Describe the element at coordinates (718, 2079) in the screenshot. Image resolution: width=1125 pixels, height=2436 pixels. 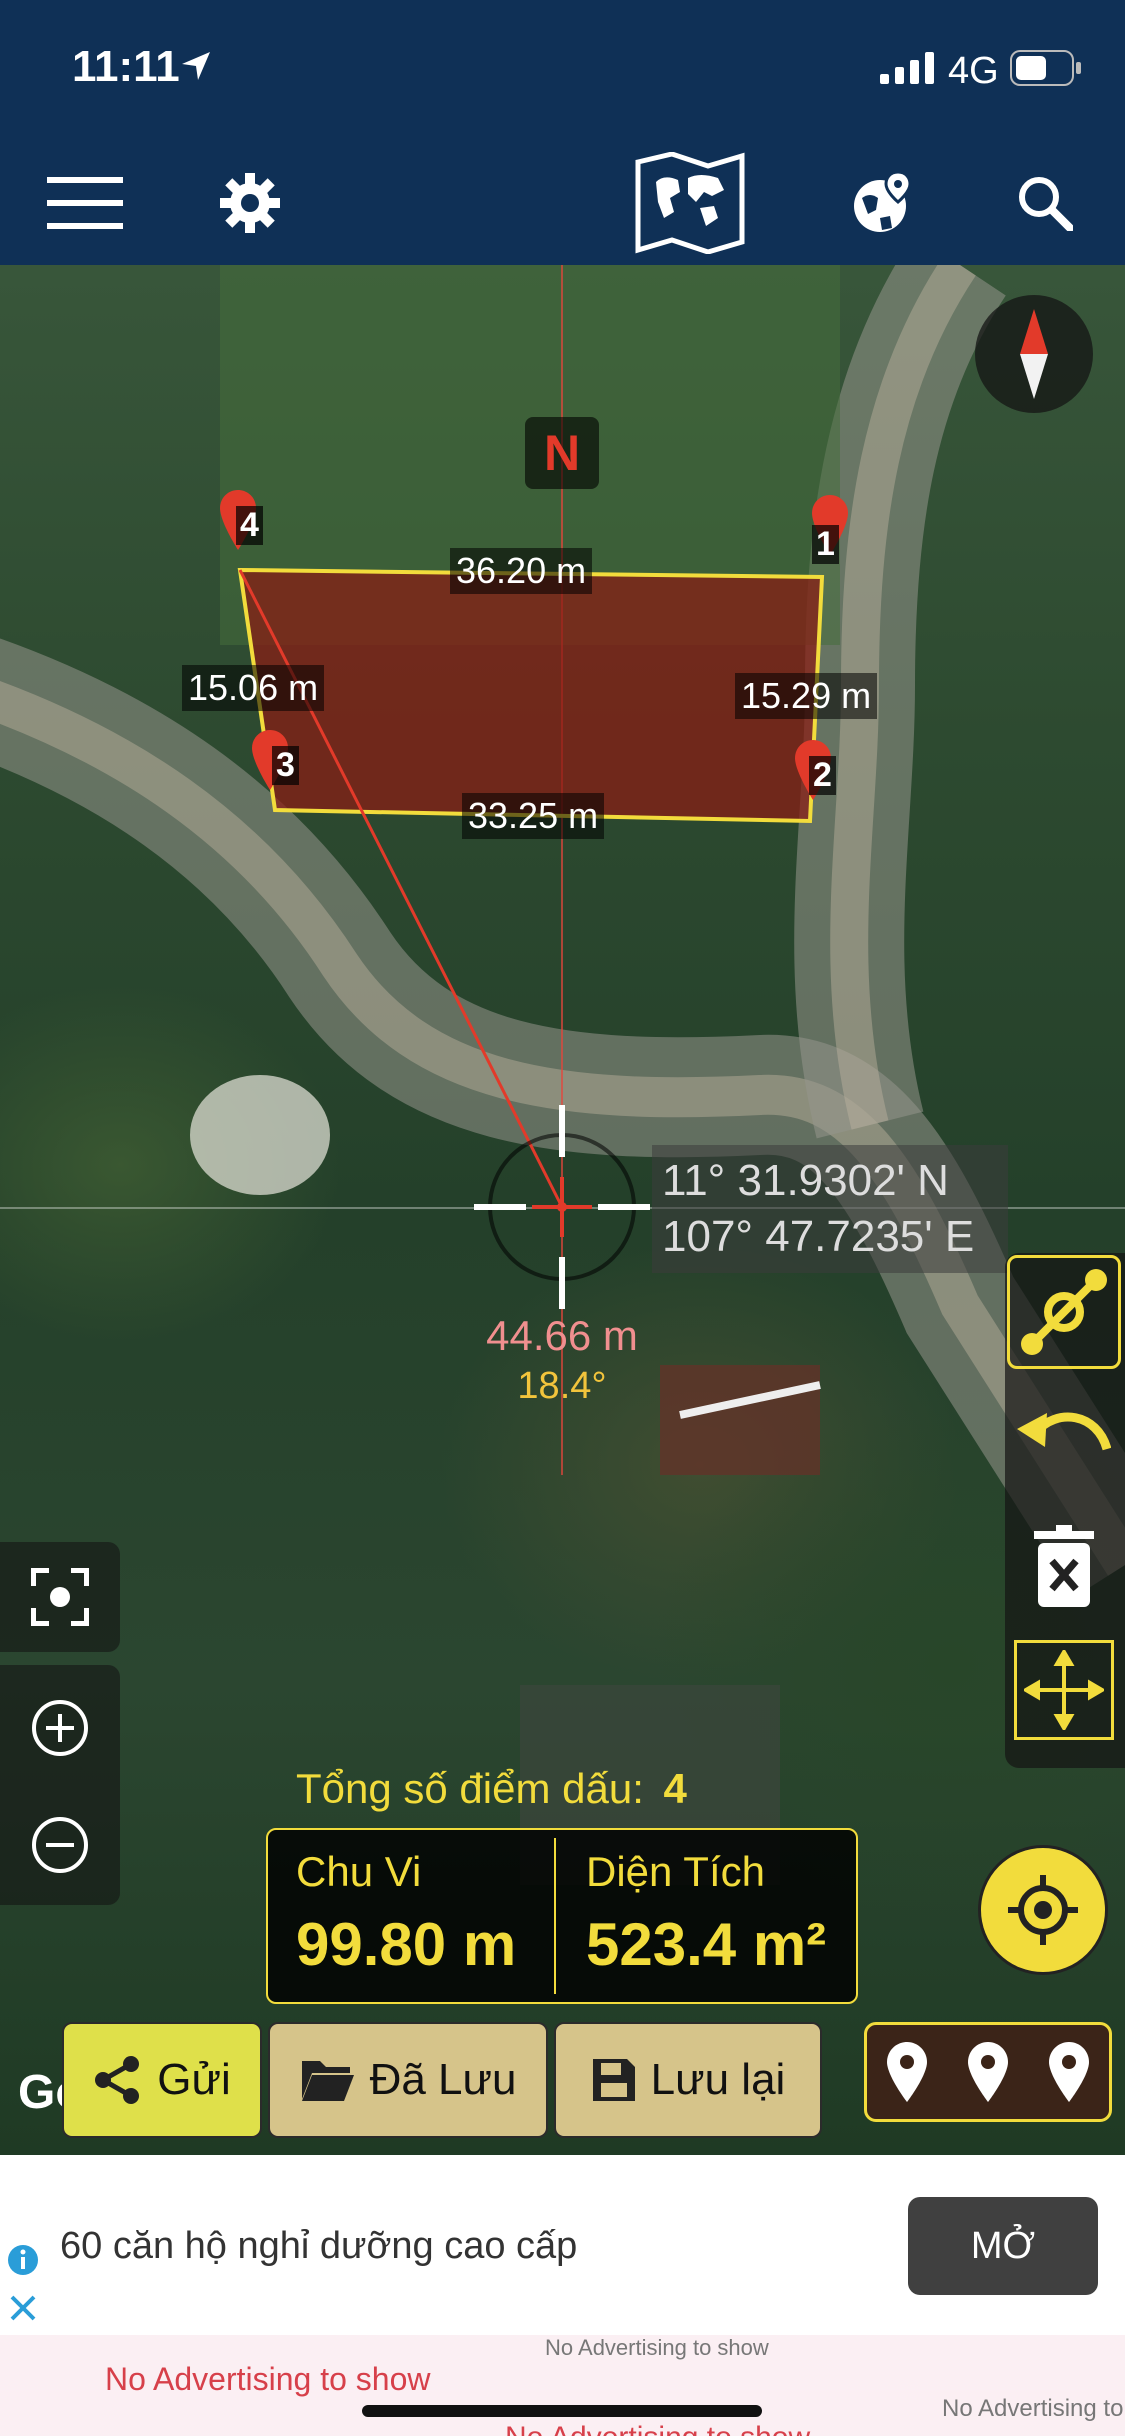
I see `save-label: Lưu lại` at that location.